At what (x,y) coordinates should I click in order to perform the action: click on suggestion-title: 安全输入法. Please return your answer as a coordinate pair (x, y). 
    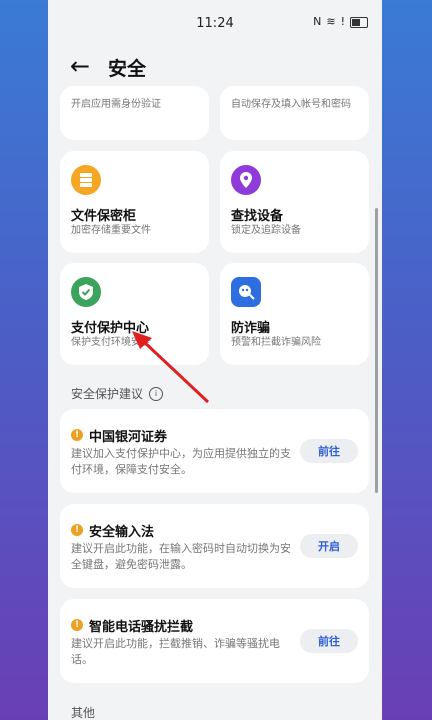
    Looking at the image, I should click on (122, 532).